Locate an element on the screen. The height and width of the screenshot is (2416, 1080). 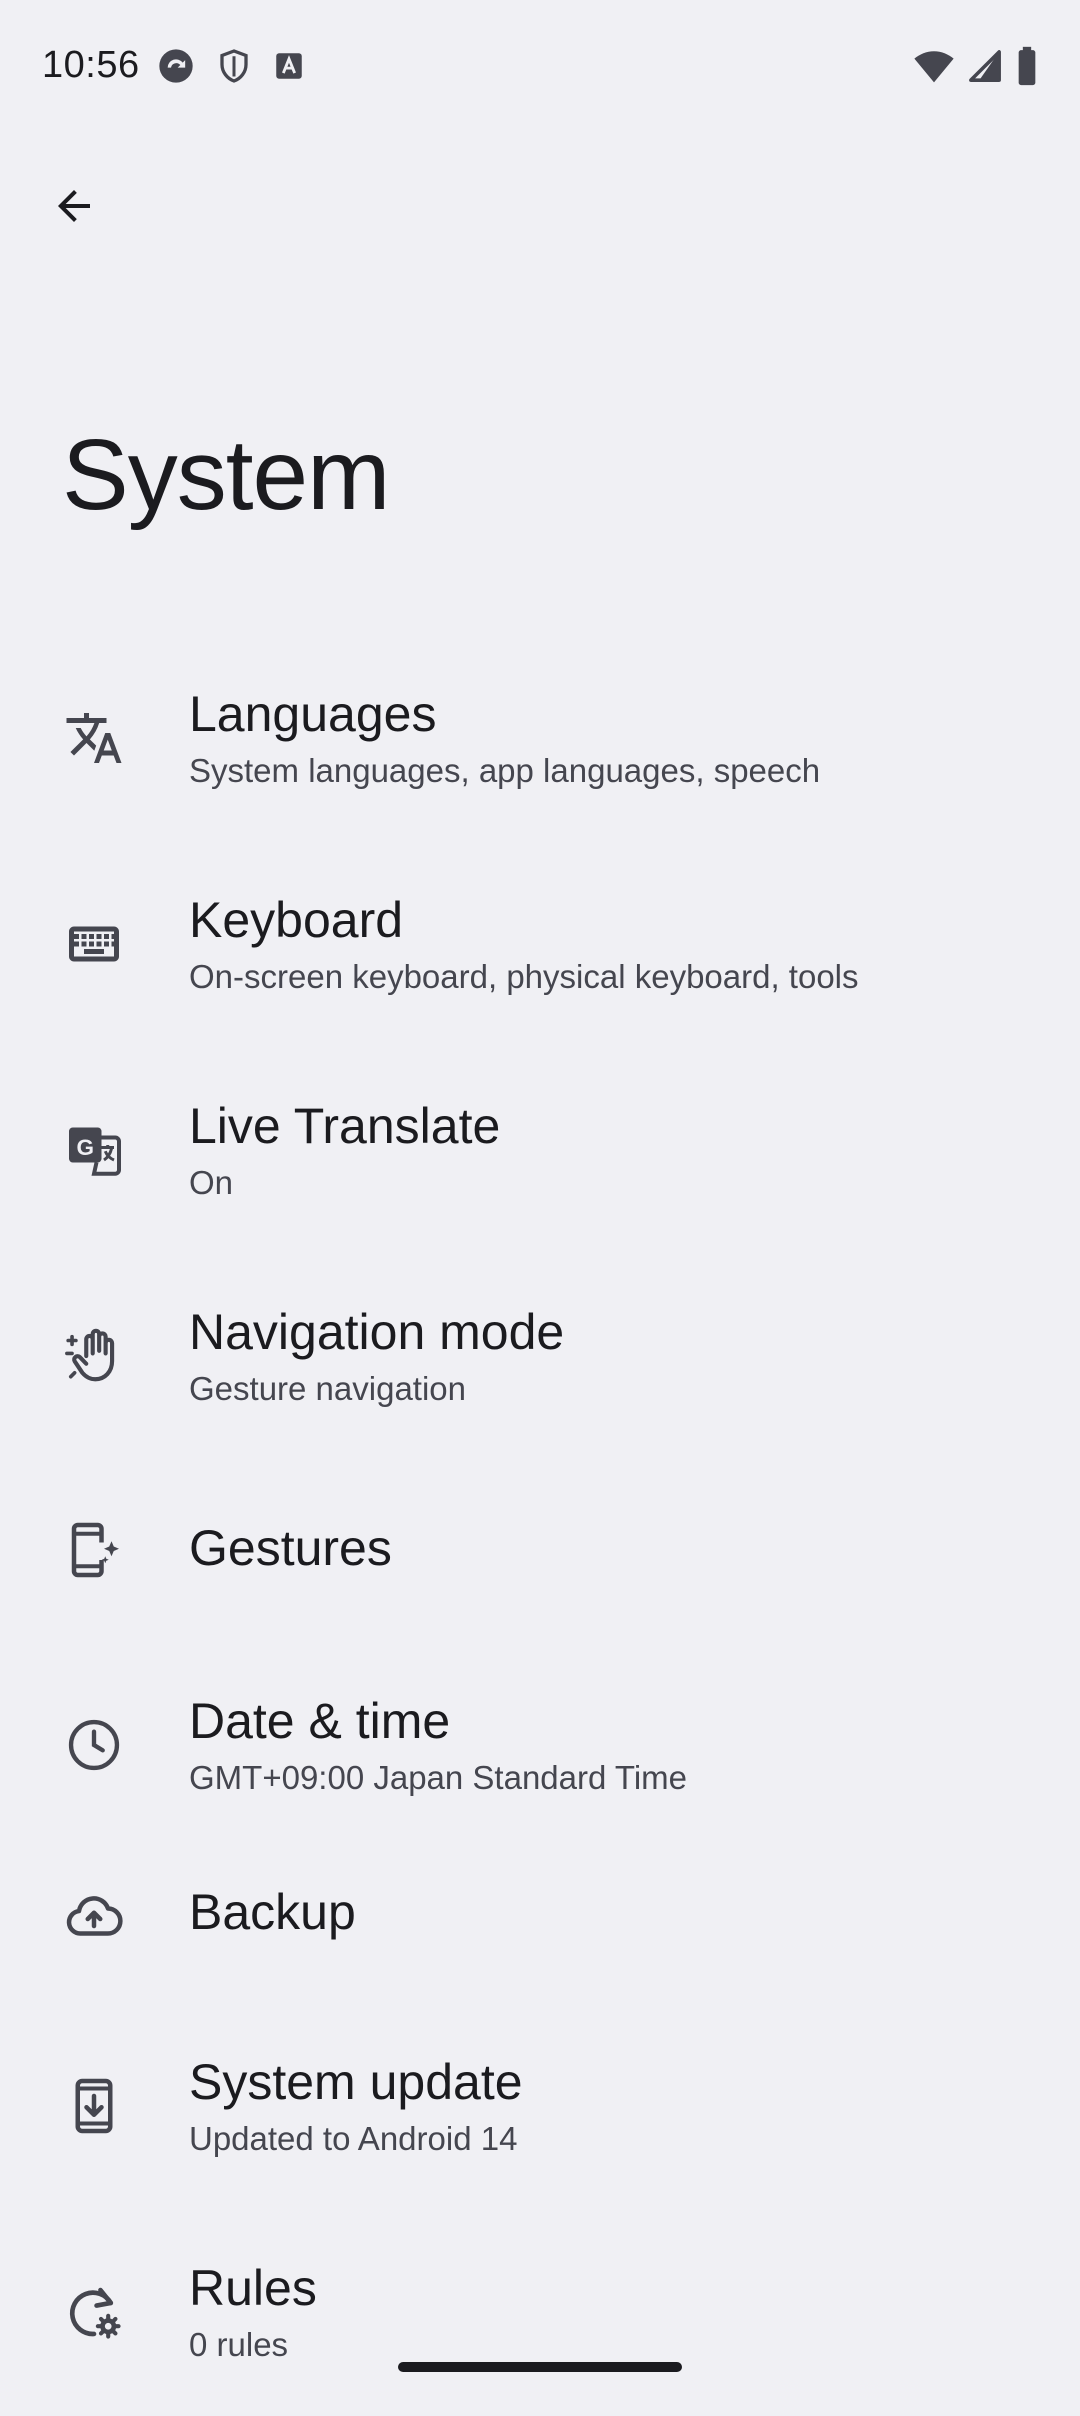
translate-icon is located at coordinates (94, 738).